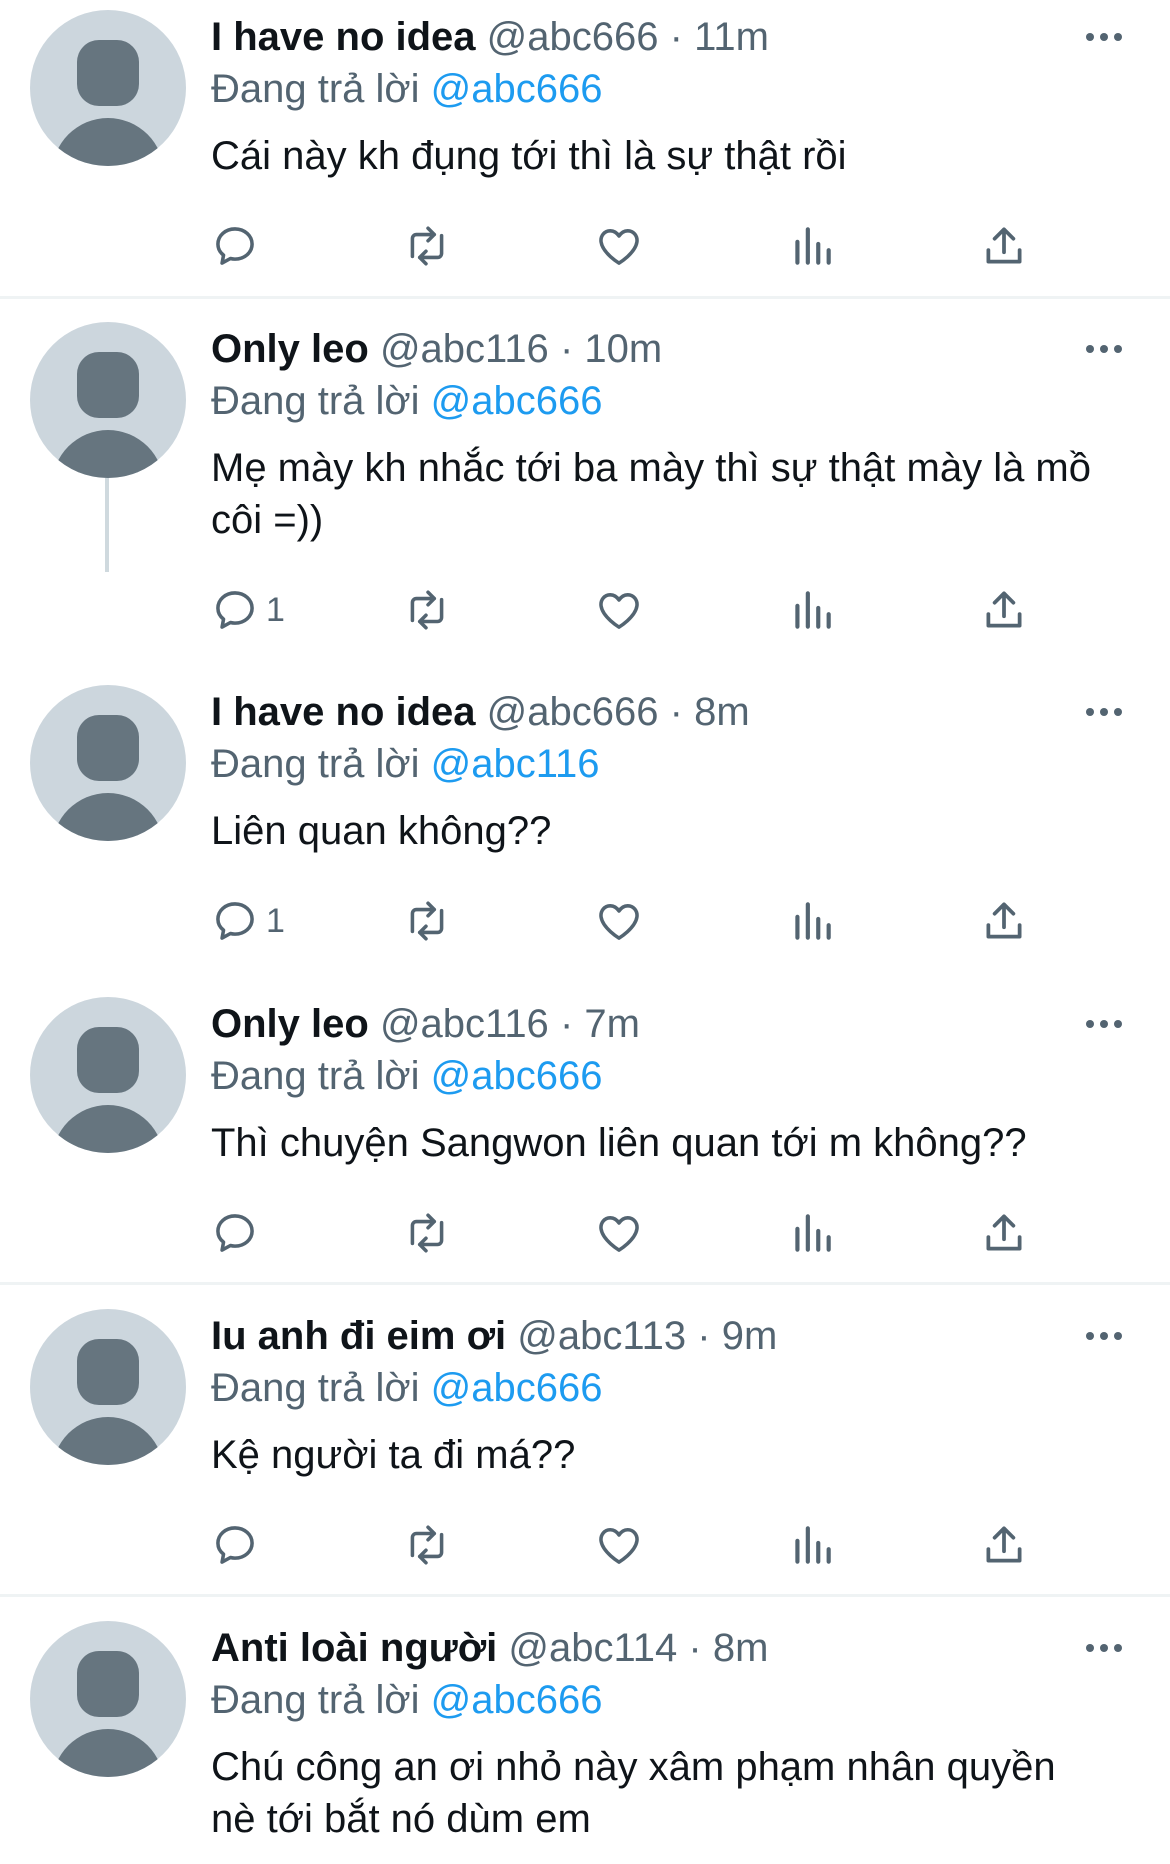  I want to click on display-name: Iu anh đi eim ơi, so click(358, 1336).